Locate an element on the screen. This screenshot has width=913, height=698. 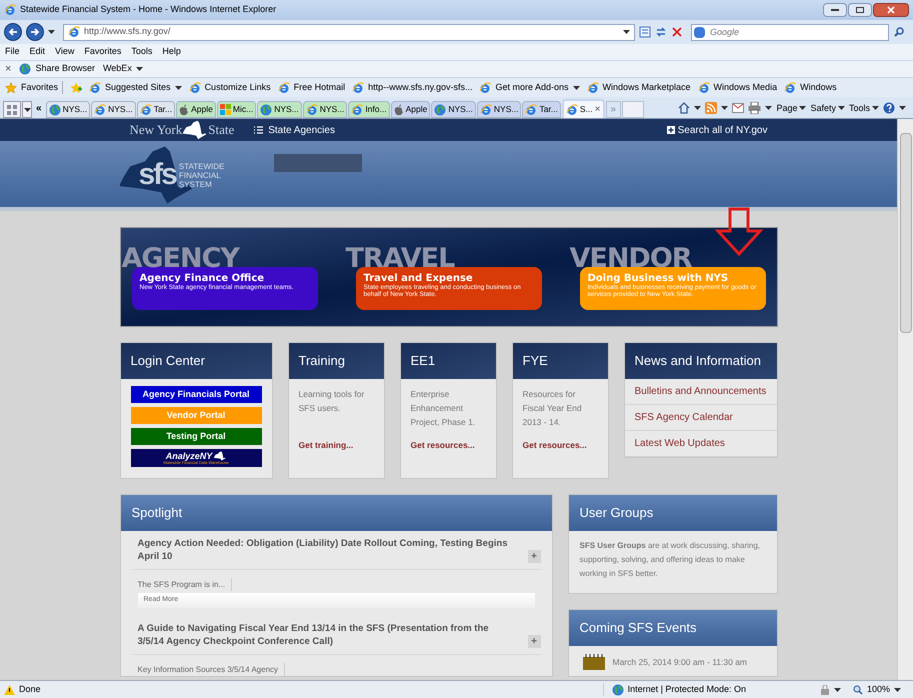
favorites-link: Get more Add-ons is located at coordinates (529, 87).